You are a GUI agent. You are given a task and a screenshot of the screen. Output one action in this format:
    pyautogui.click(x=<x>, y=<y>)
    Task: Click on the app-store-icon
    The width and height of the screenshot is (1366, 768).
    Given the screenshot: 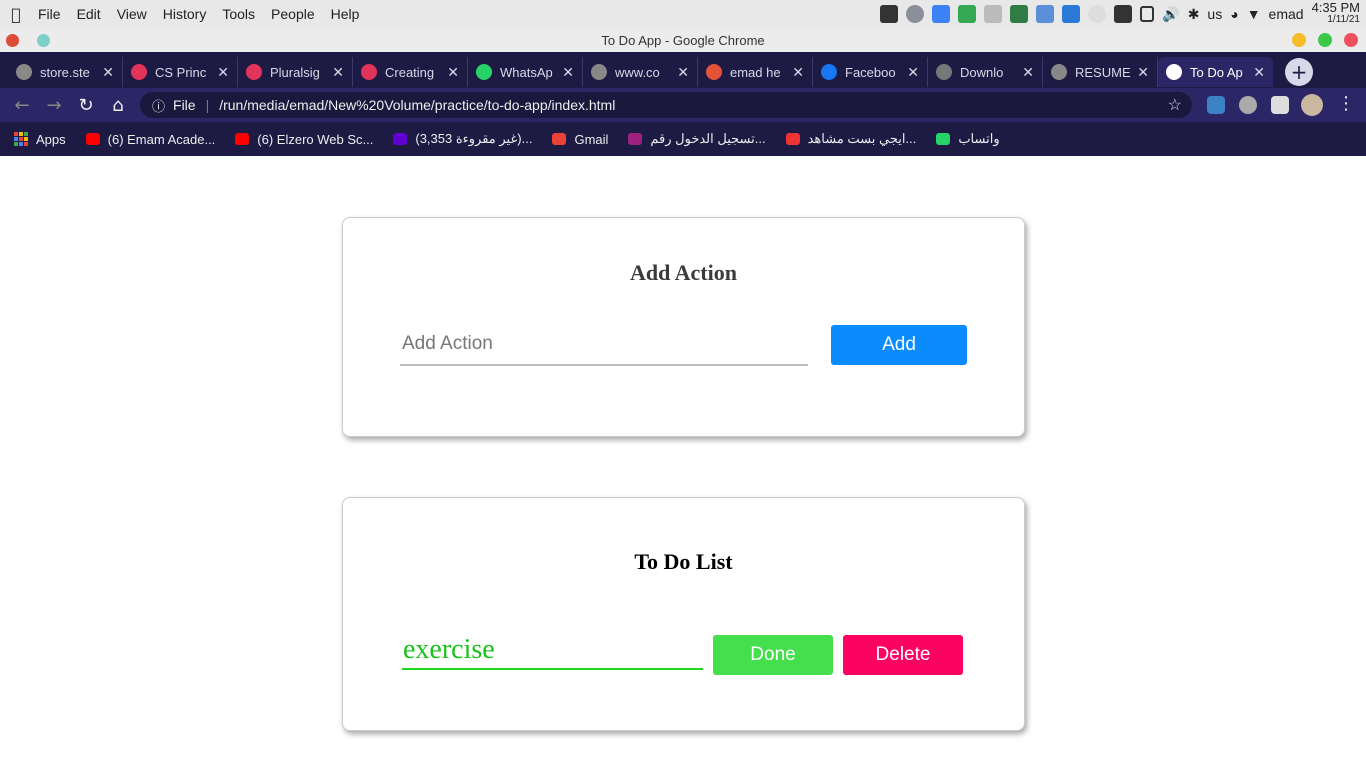 What is the action you would take?
    pyautogui.click(x=1071, y=14)
    